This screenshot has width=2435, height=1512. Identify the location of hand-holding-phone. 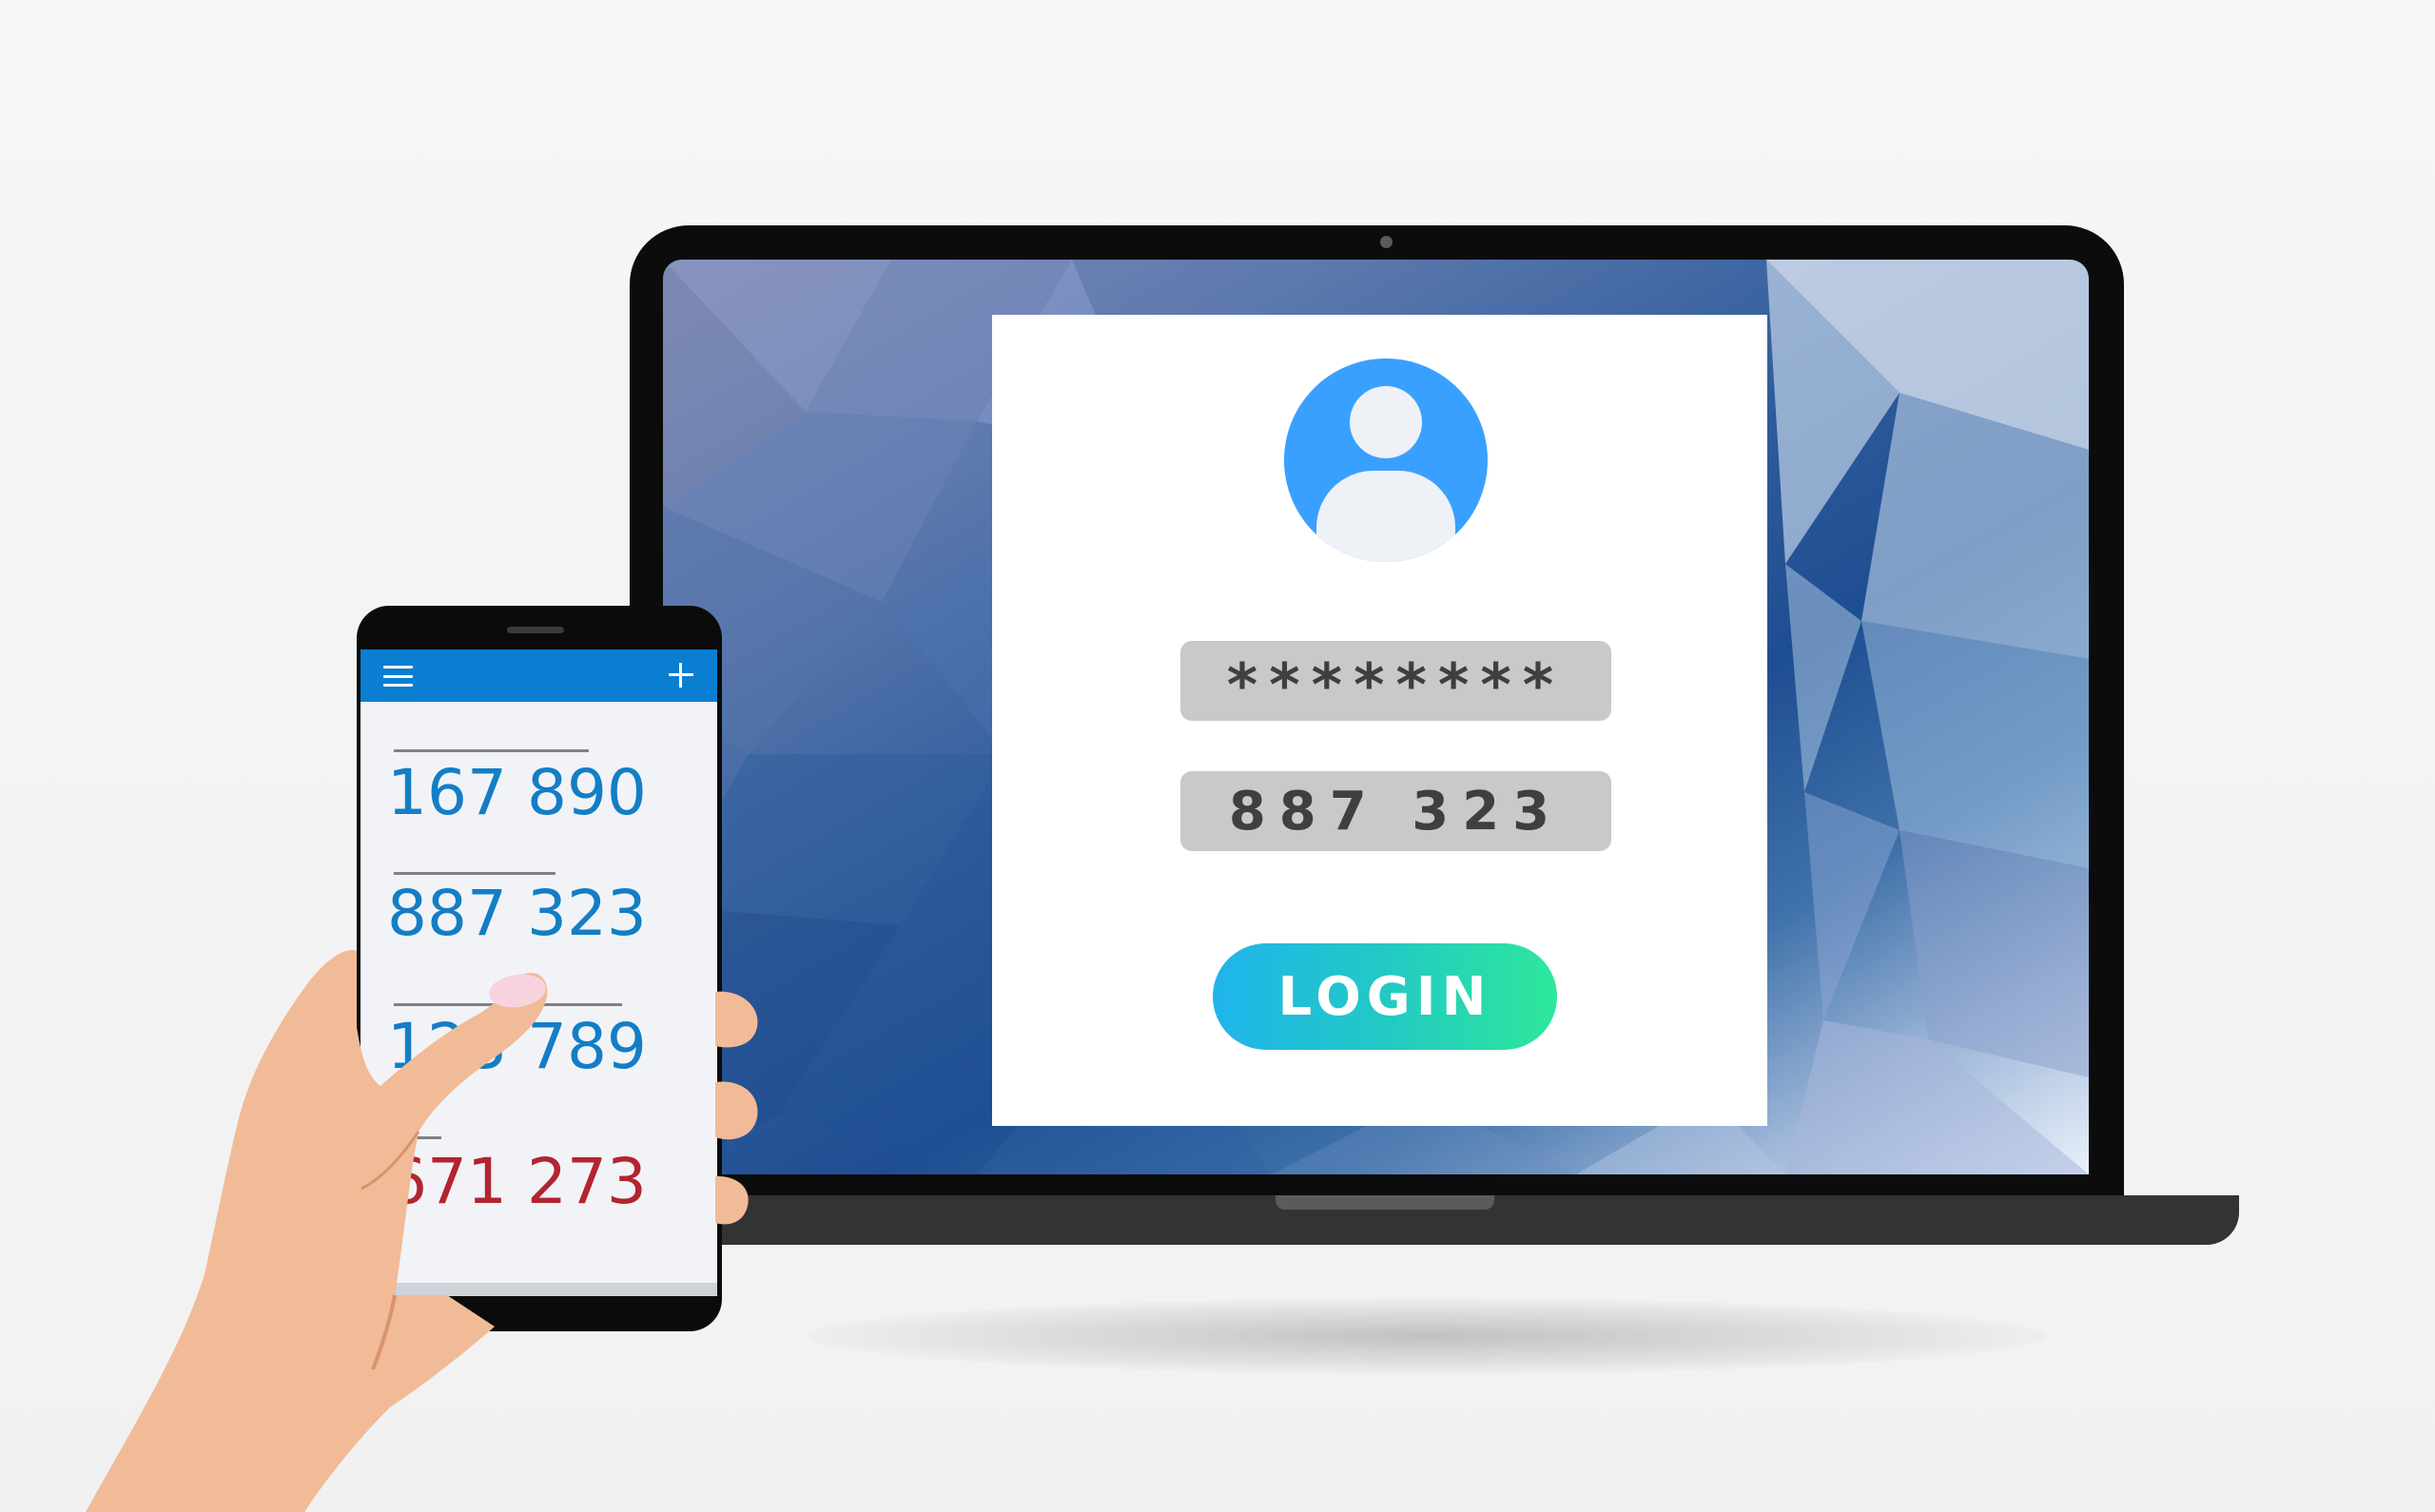
(422, 1231).